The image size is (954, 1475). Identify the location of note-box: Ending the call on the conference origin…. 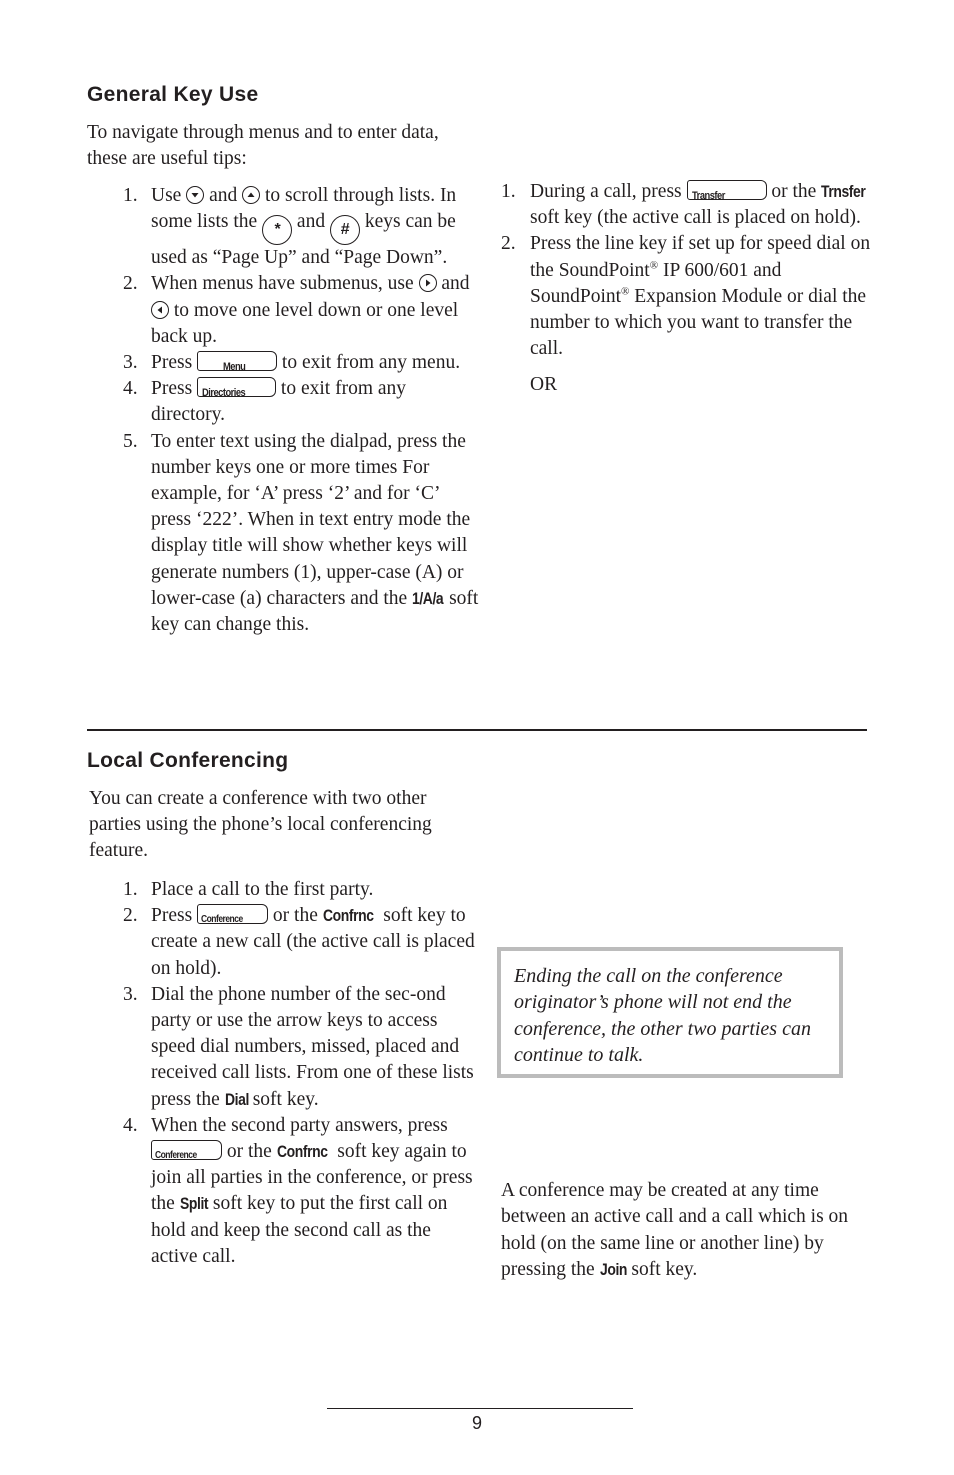
(670, 1012).